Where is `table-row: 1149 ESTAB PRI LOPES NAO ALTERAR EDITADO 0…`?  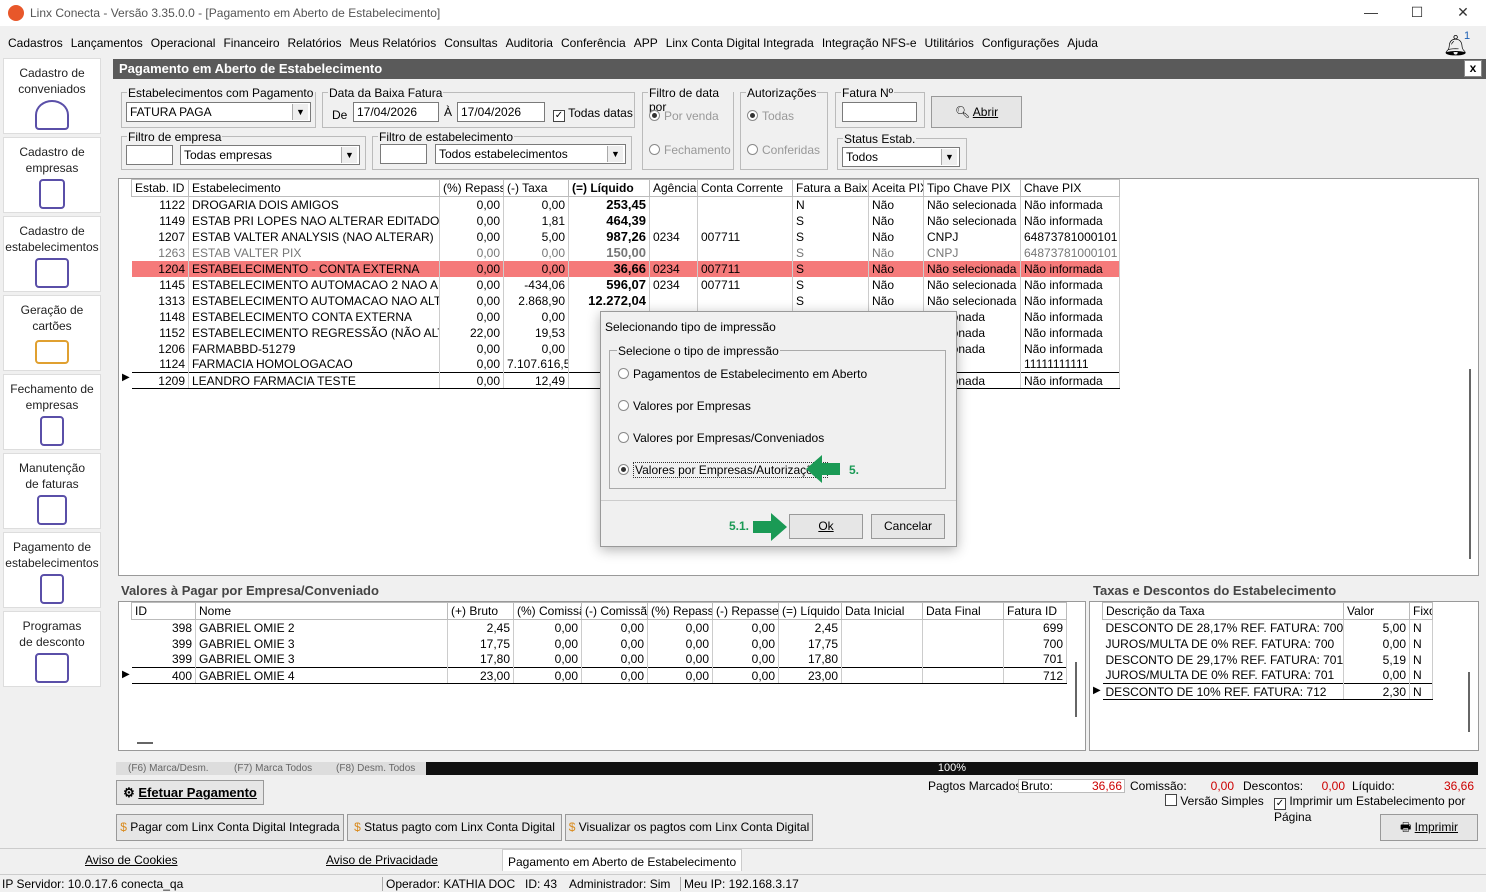 table-row: 1149 ESTAB PRI LOPES NAO ALTERAR EDITADO 0… is located at coordinates (625, 220).